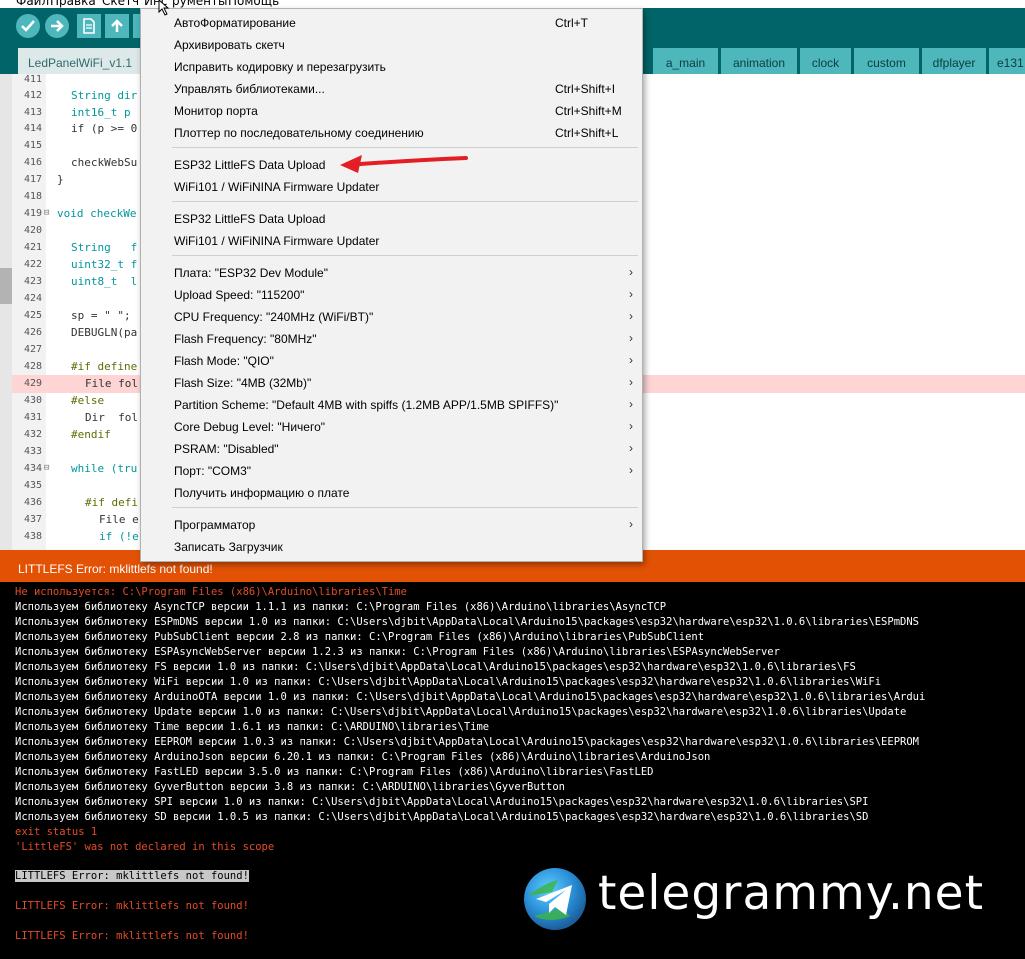  What do you see at coordinates (391, 383) in the screenshot?
I see `menu-item-flash-size: Flash Size: "4MB (32Mb)" ›` at bounding box center [391, 383].